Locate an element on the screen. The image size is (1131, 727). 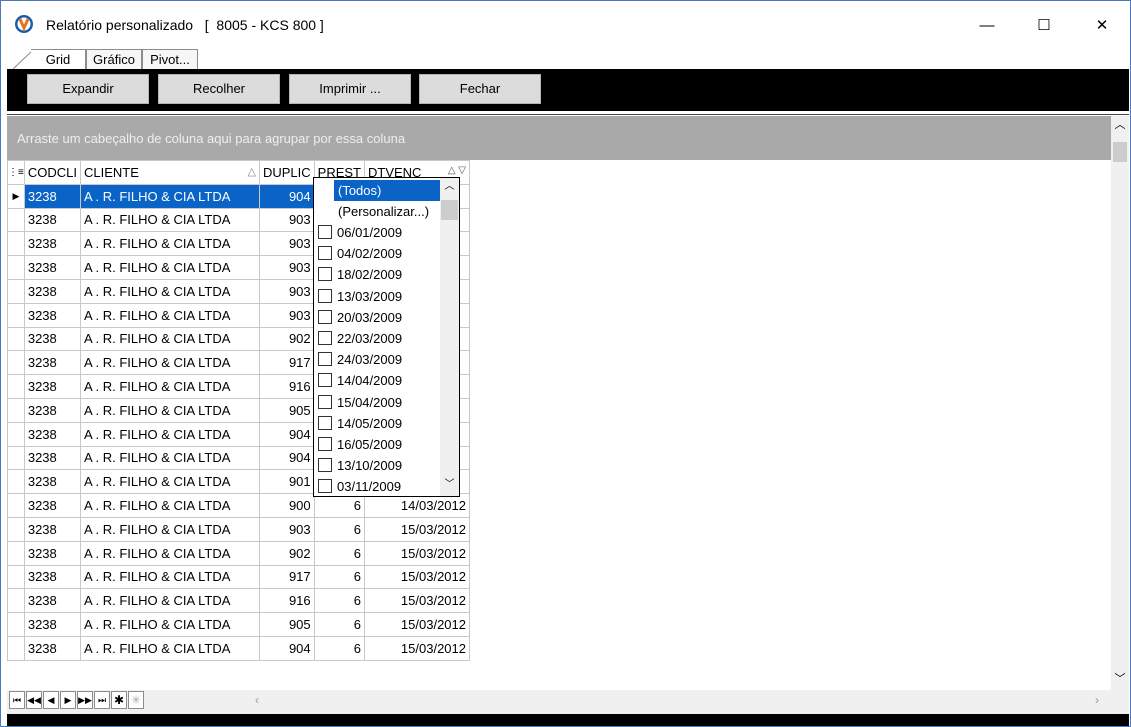
cell-duplic: 916 is located at coordinates (286, 386).